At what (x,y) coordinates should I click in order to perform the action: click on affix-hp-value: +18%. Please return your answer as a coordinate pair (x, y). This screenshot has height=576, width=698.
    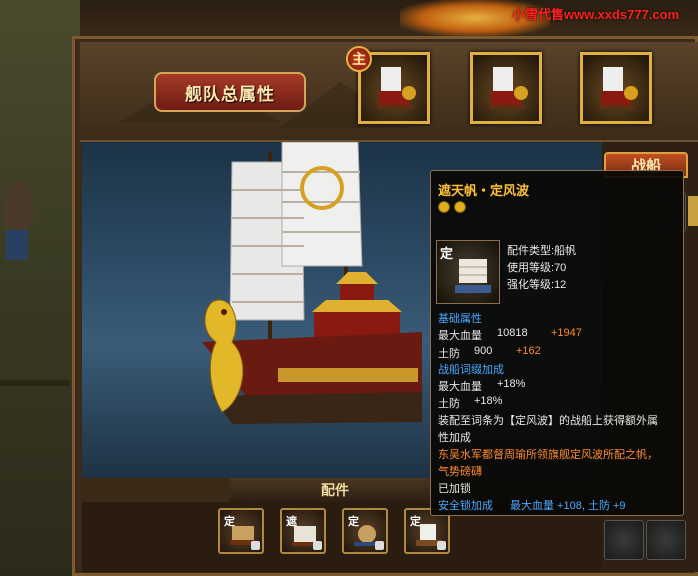
    Looking at the image, I should click on (511, 384).